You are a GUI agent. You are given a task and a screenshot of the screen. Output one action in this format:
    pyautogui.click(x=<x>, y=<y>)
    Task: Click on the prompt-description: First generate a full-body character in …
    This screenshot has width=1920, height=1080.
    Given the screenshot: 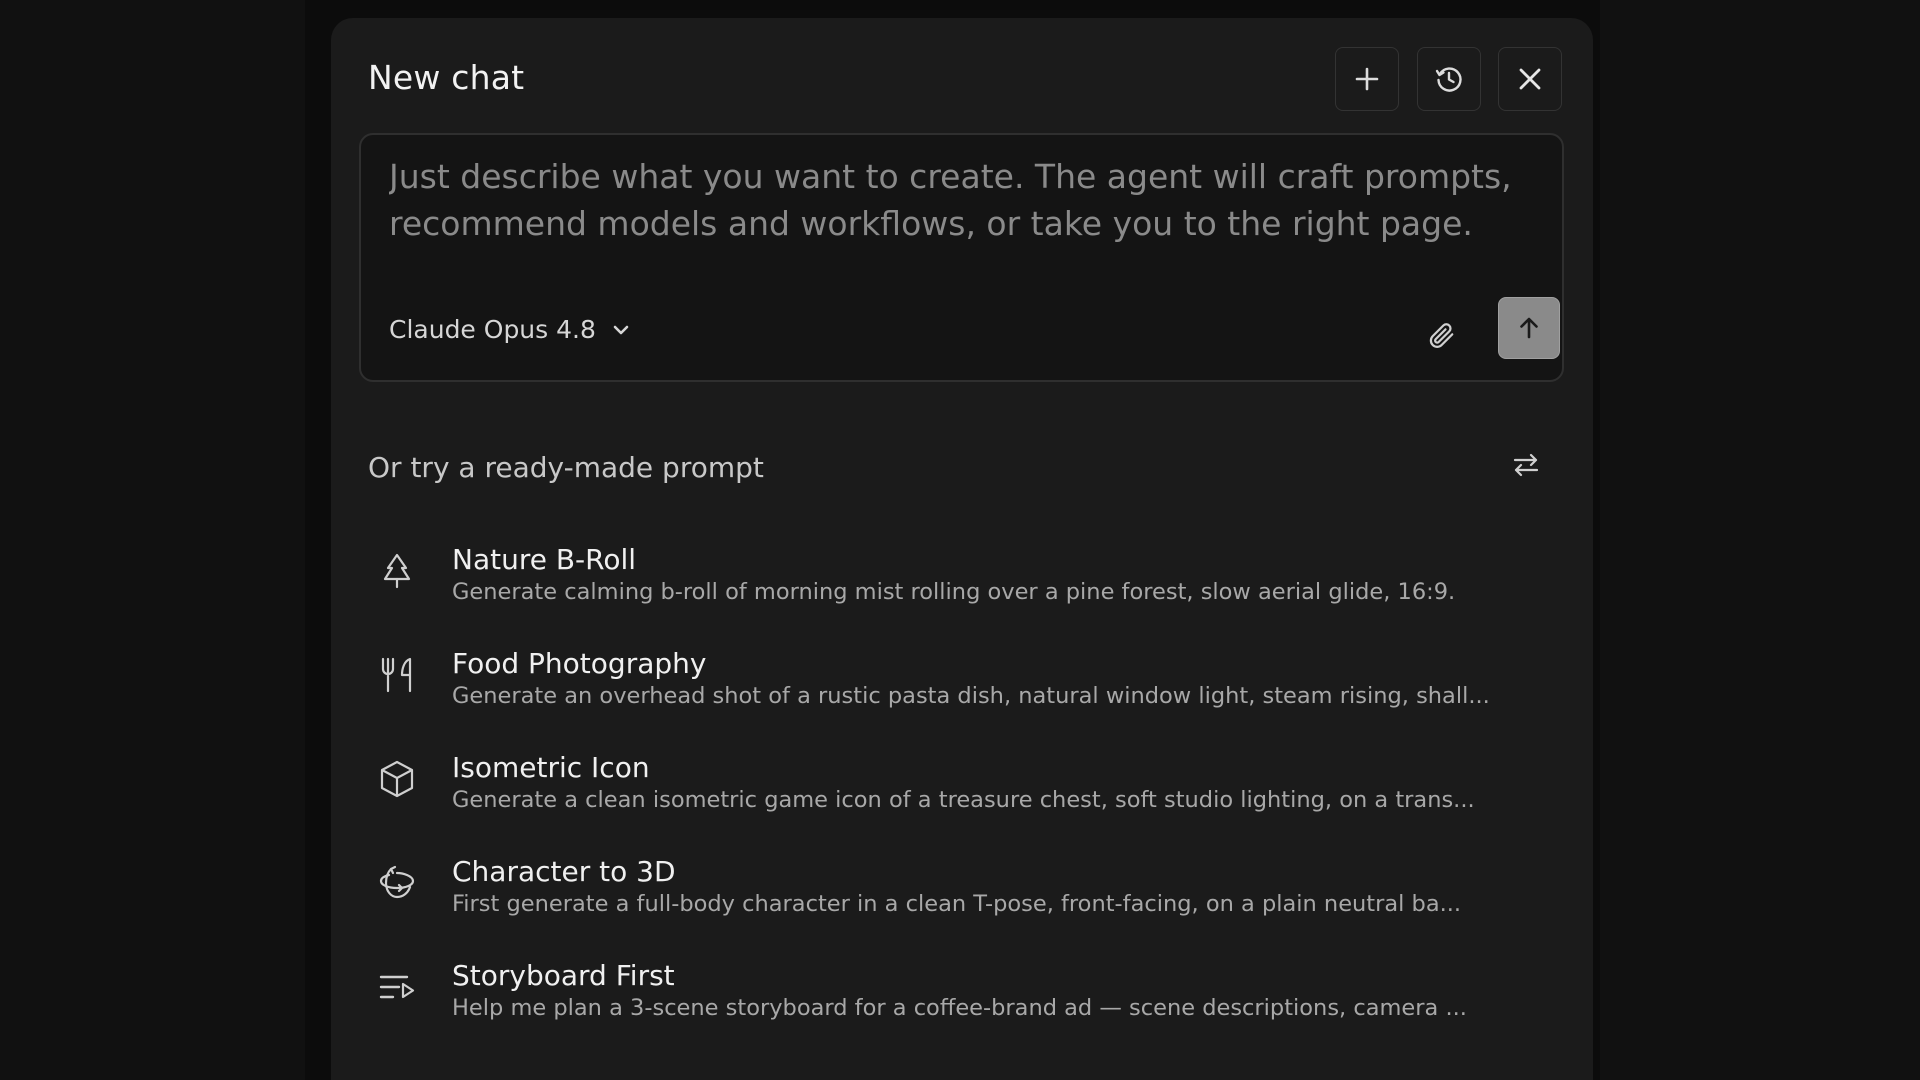 What is the action you would take?
    pyautogui.click(x=957, y=904)
    